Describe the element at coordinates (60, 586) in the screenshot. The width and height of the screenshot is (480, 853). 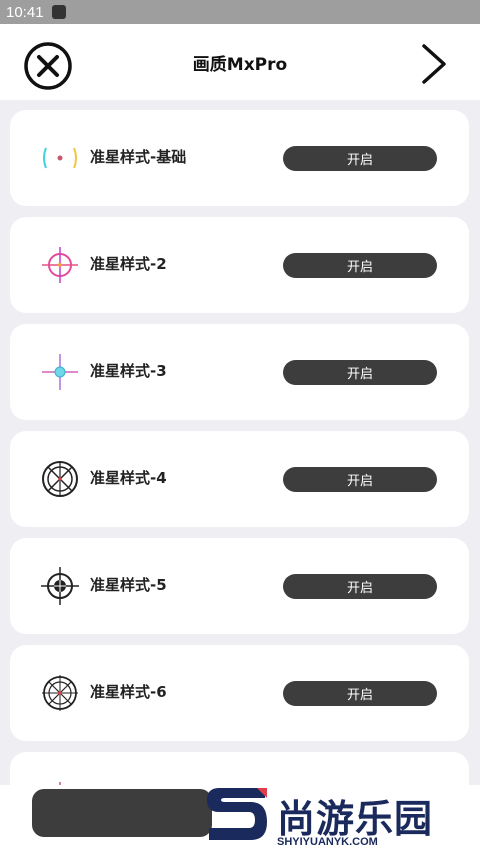
I see `crosshair-5-icon` at that location.